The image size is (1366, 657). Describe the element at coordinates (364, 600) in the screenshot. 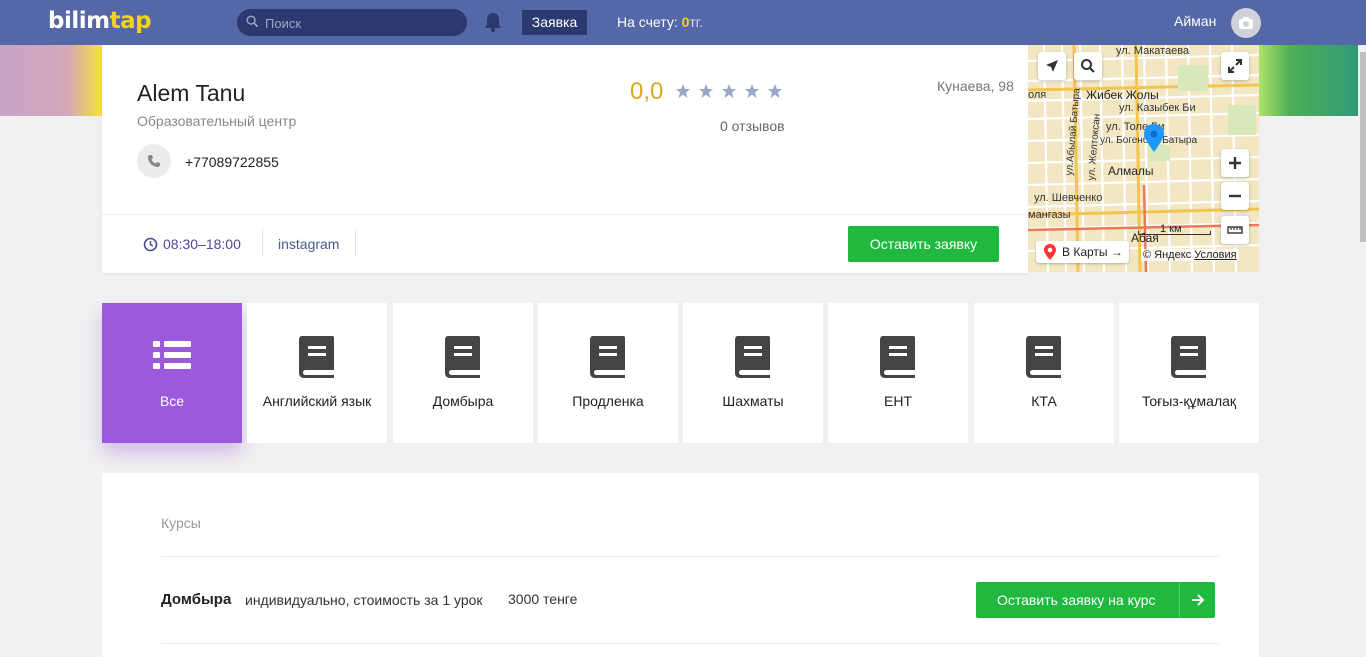

I see `course-description: индивидуально, стоимость за 1 урок` at that location.